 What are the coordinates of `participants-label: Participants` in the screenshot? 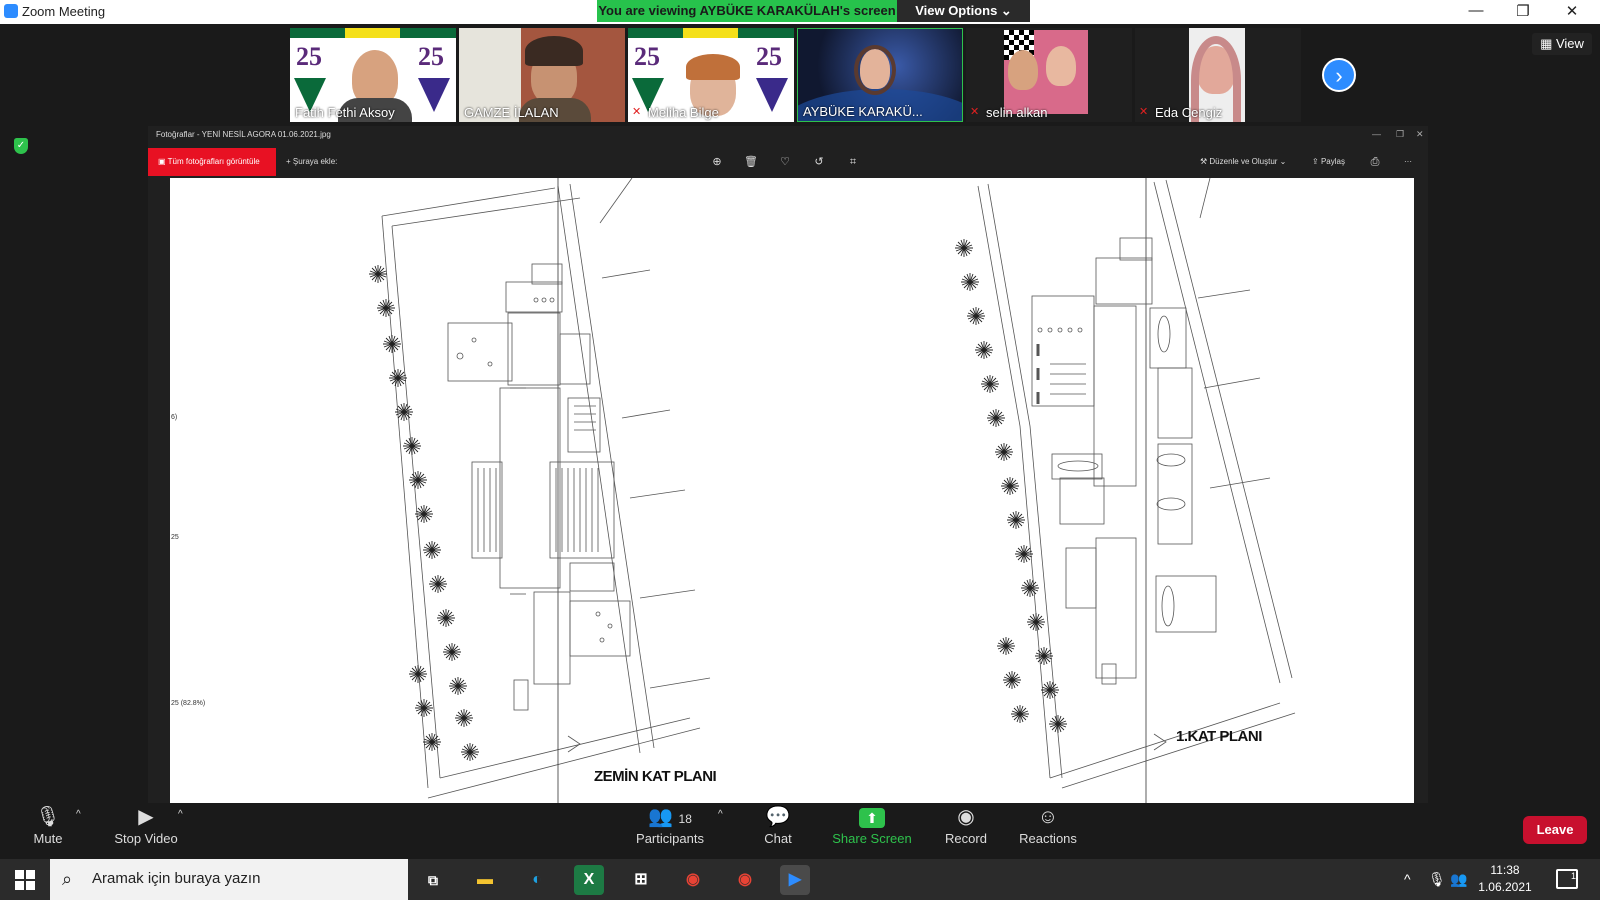 It's located at (670, 838).